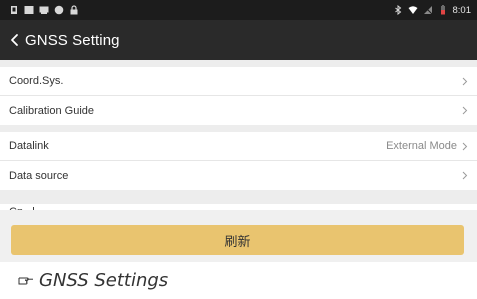 The width and height of the screenshot is (477, 299). Describe the element at coordinates (397, 10) in the screenshot. I see `bluetooth-icon` at that location.